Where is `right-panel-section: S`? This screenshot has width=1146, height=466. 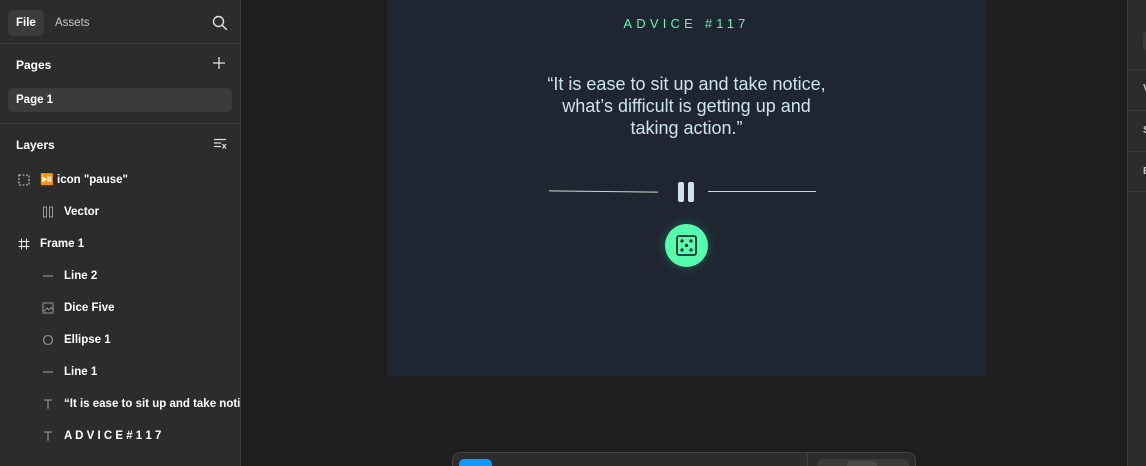 right-panel-section: S is located at coordinates (1137, 131).